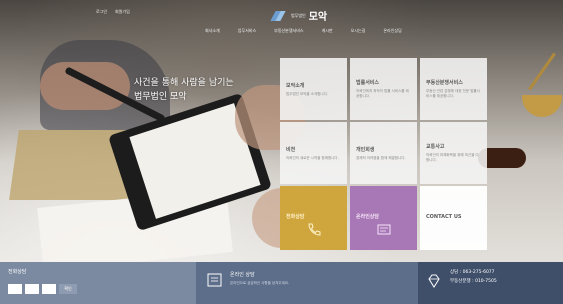 The height and width of the screenshot is (304, 563). I want to click on hero-hand-shape, so click(85, 86).